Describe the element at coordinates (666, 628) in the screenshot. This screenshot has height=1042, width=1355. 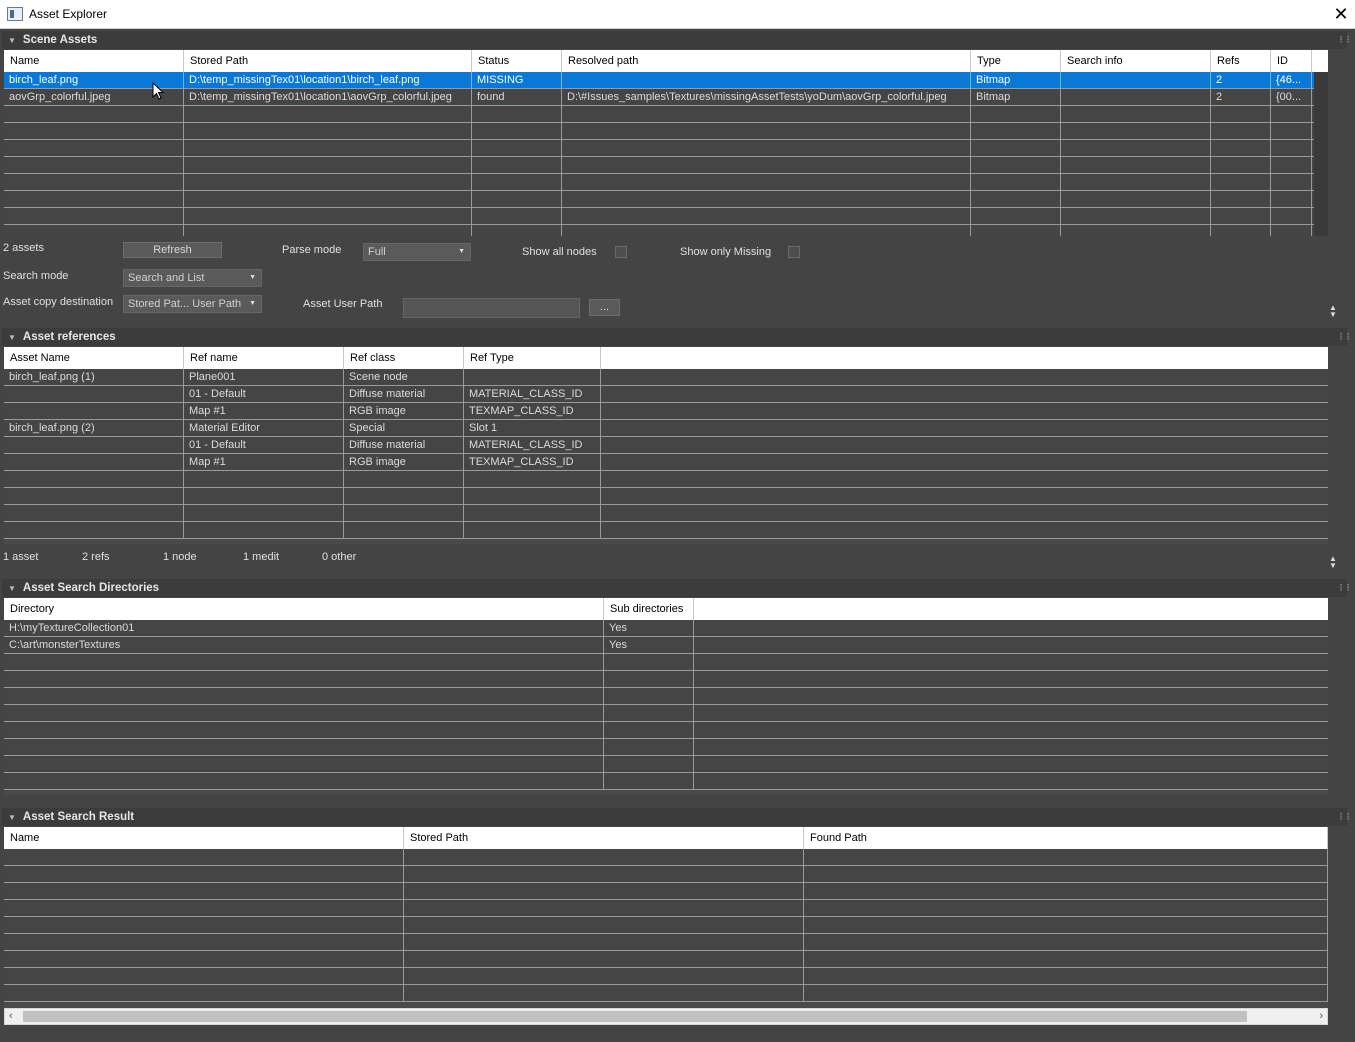
I see `table-row: H:\myTextureCollection01 Yes` at that location.